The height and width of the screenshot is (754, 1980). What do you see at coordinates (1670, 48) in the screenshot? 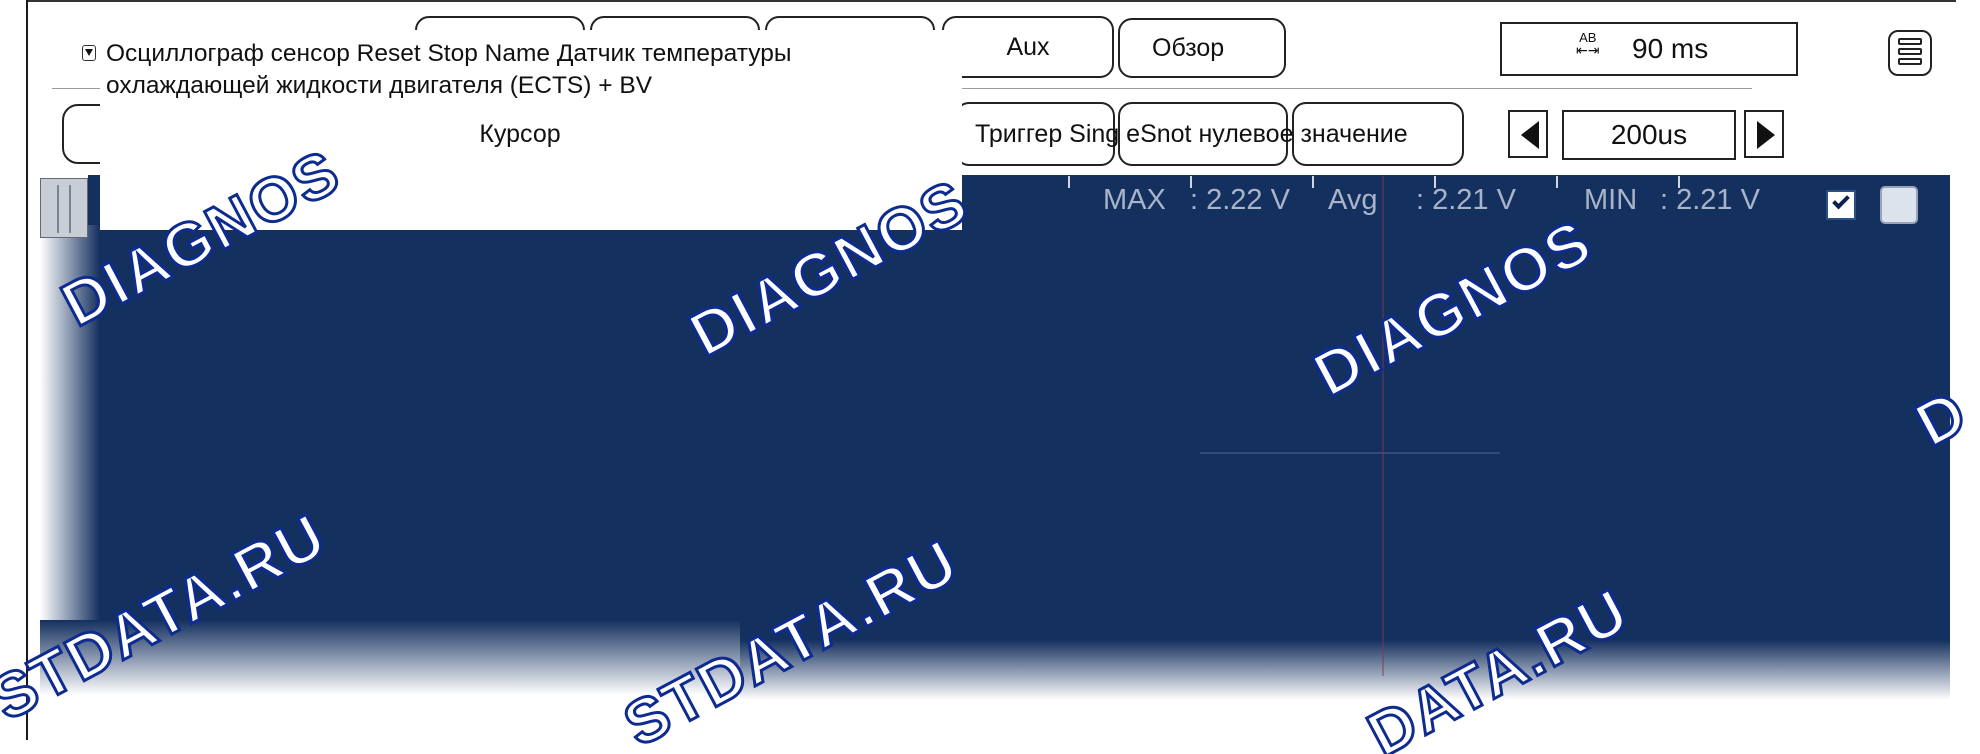
I see `ab-time-value: 90 ms` at bounding box center [1670, 48].